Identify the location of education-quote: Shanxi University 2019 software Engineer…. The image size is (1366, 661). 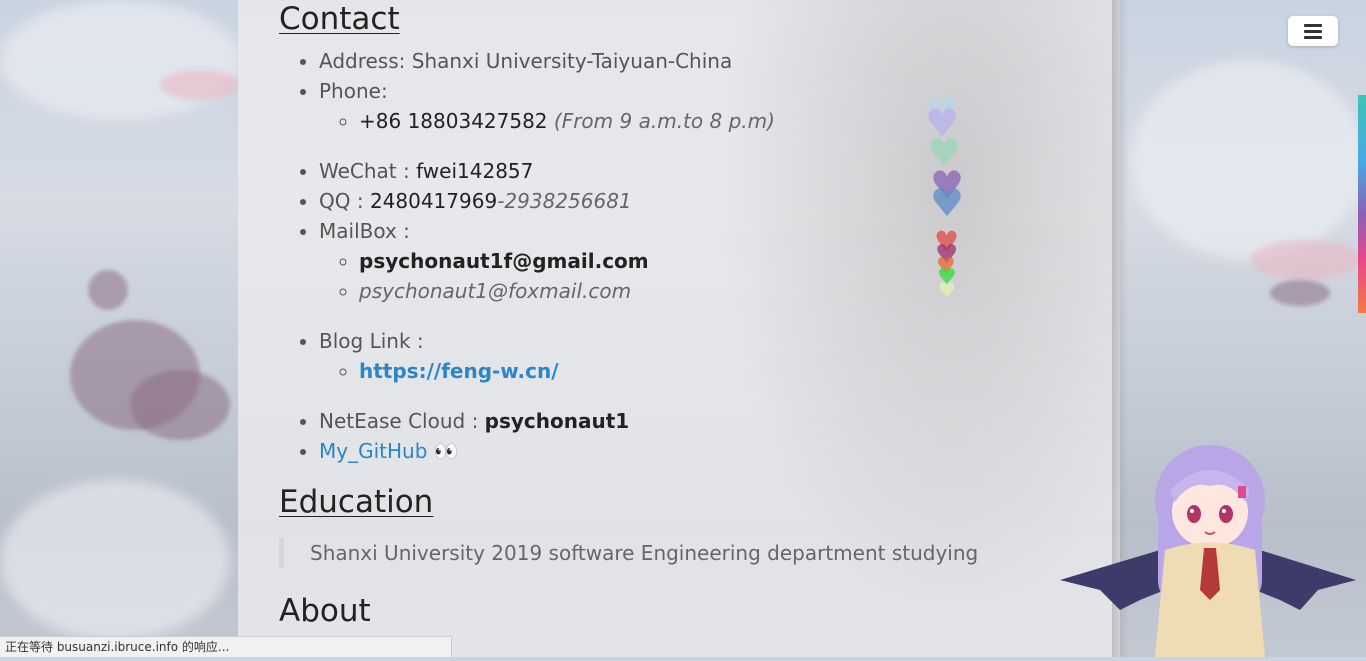
(689, 553).